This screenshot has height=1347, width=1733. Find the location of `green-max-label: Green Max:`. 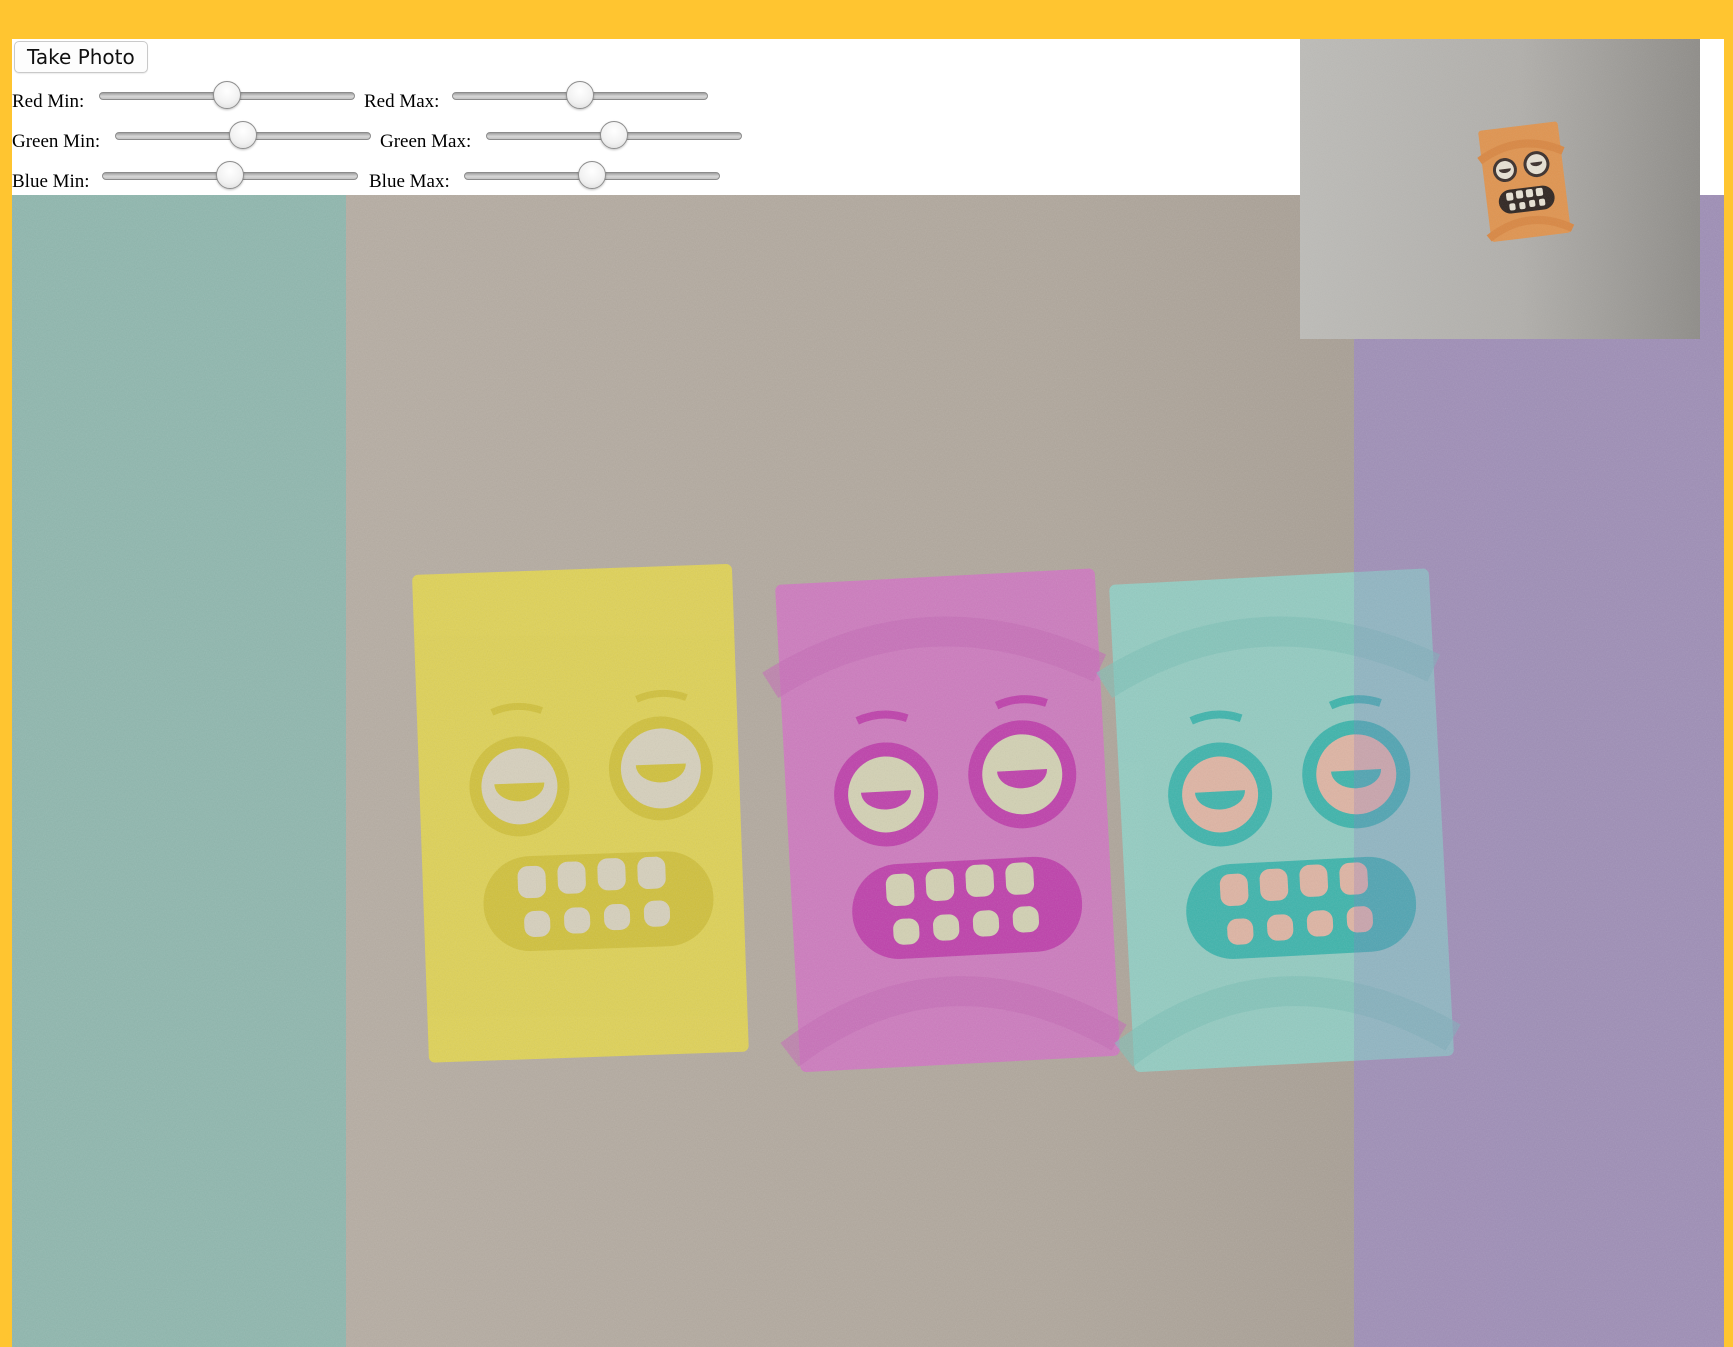

green-max-label: Green Max: is located at coordinates (426, 141).